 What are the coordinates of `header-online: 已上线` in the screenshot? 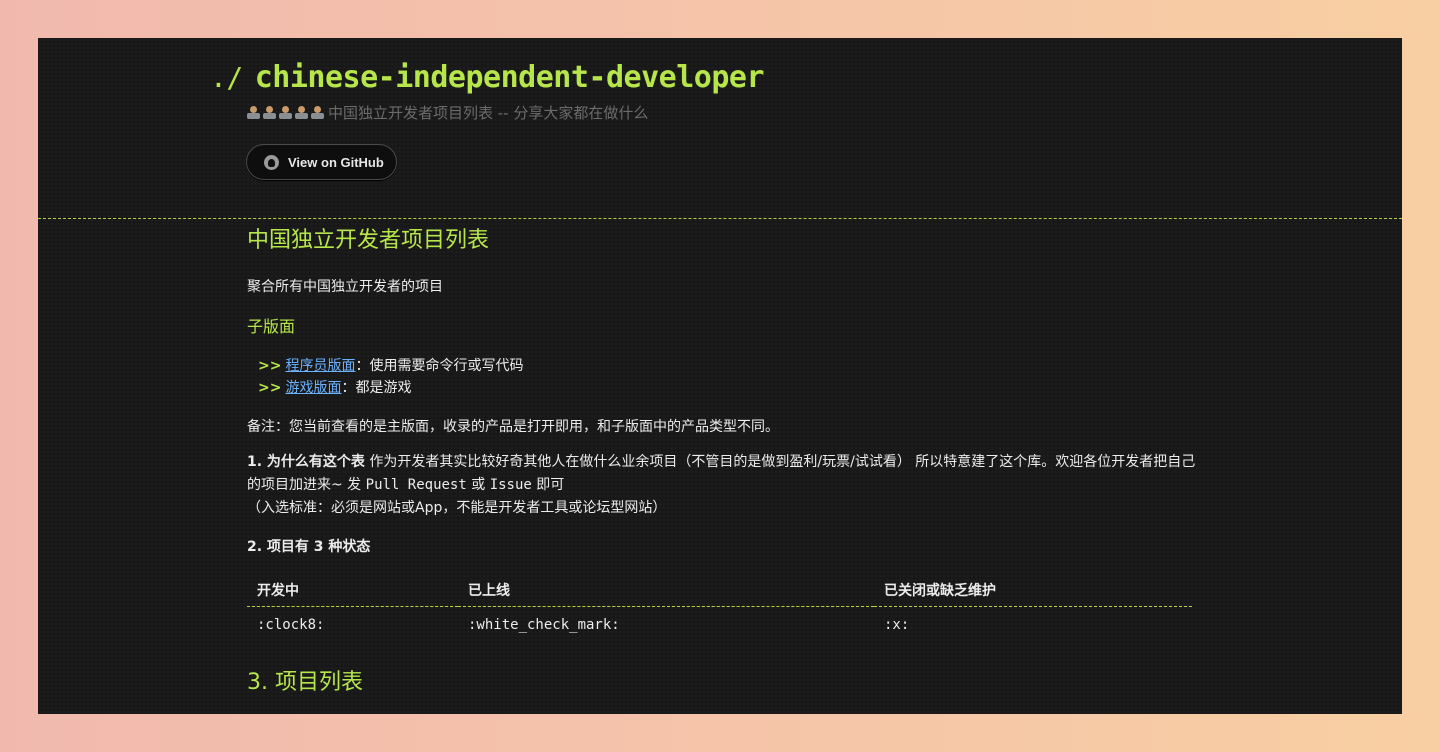 It's located at (666, 592).